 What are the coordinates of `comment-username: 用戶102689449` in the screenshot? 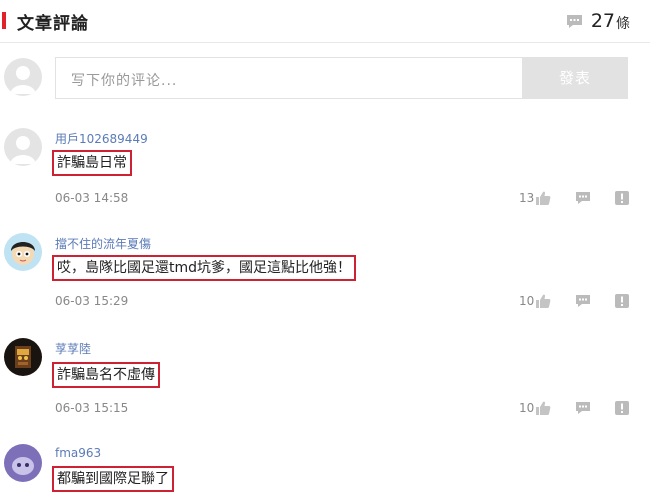 It's located at (101, 138).